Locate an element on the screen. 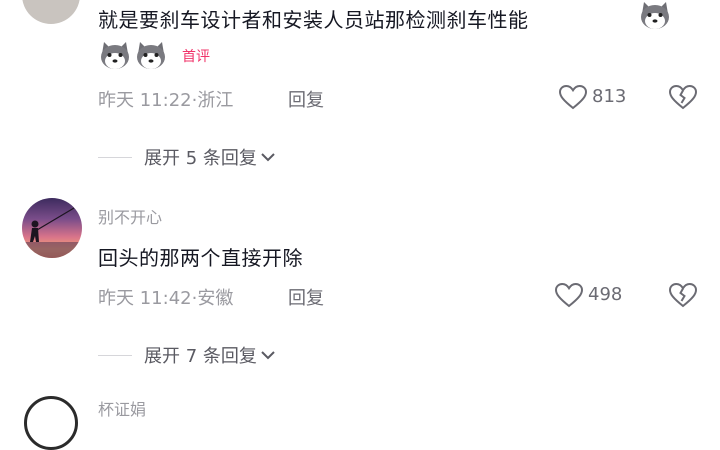 This screenshot has height=450, width=720. location: 浙江 is located at coordinates (215, 100).